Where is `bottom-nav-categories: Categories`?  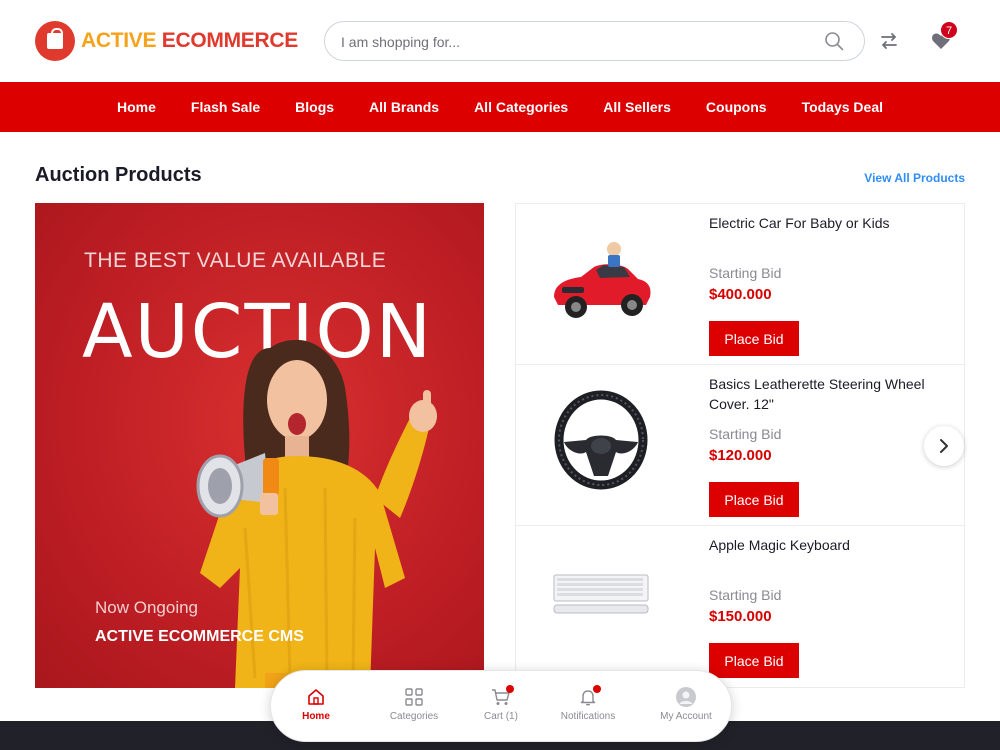
bottom-nav-categories: Categories is located at coordinates (414, 704).